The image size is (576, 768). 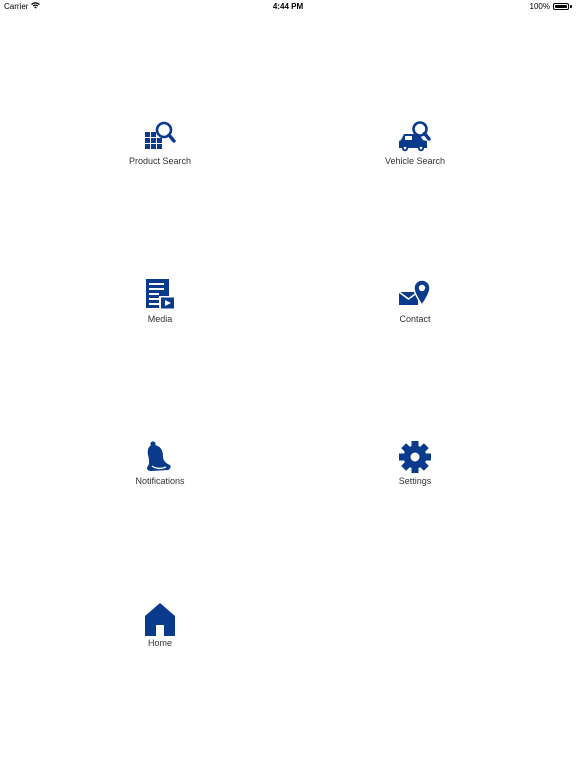 I want to click on menu-item-label: Notifications, so click(x=160, y=481).